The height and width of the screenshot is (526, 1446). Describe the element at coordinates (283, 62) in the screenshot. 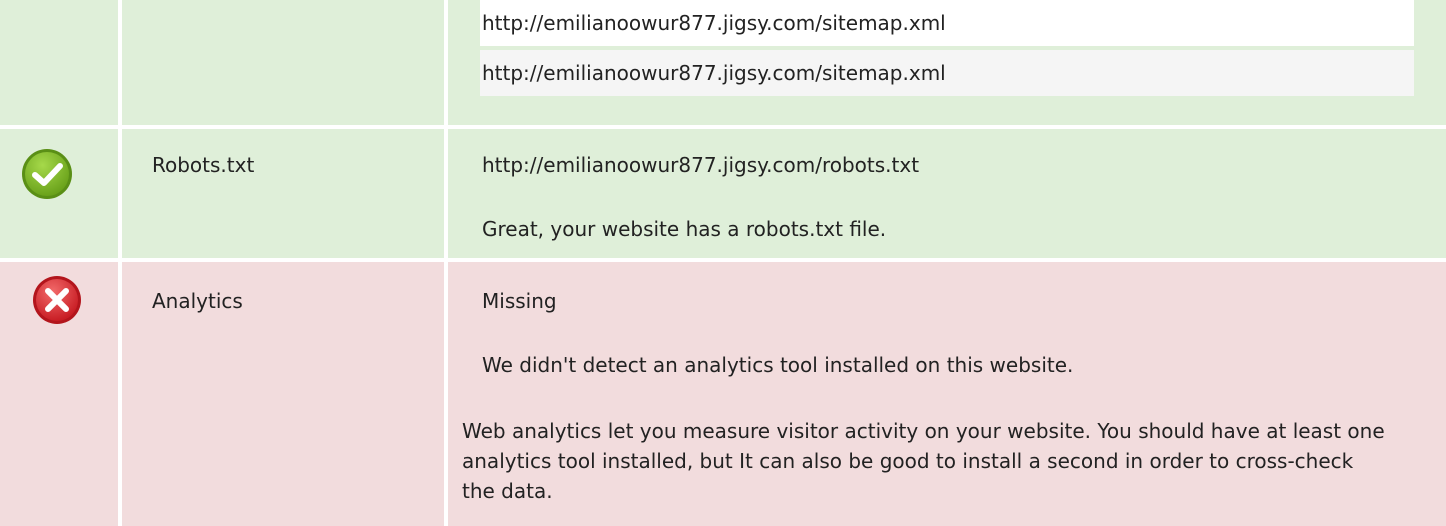

I see `sitemap-label-cell` at that location.